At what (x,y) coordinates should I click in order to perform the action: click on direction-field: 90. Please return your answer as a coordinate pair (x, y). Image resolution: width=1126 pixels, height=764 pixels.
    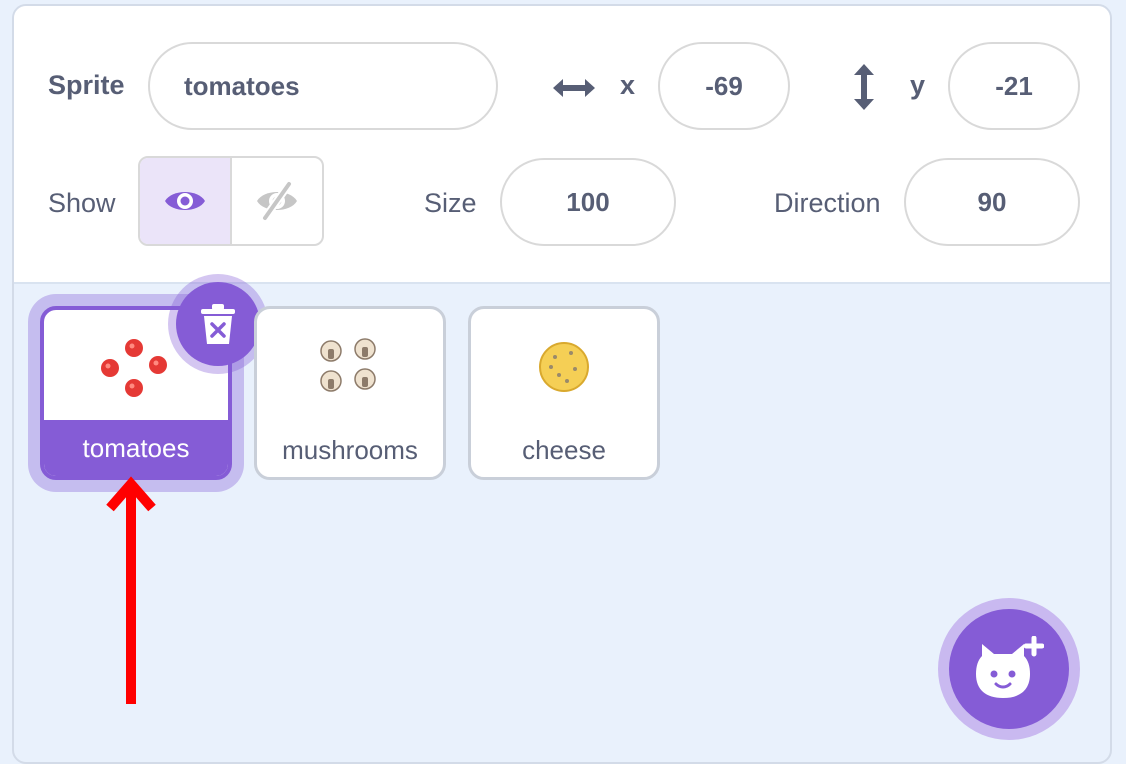
    Looking at the image, I should click on (992, 202).